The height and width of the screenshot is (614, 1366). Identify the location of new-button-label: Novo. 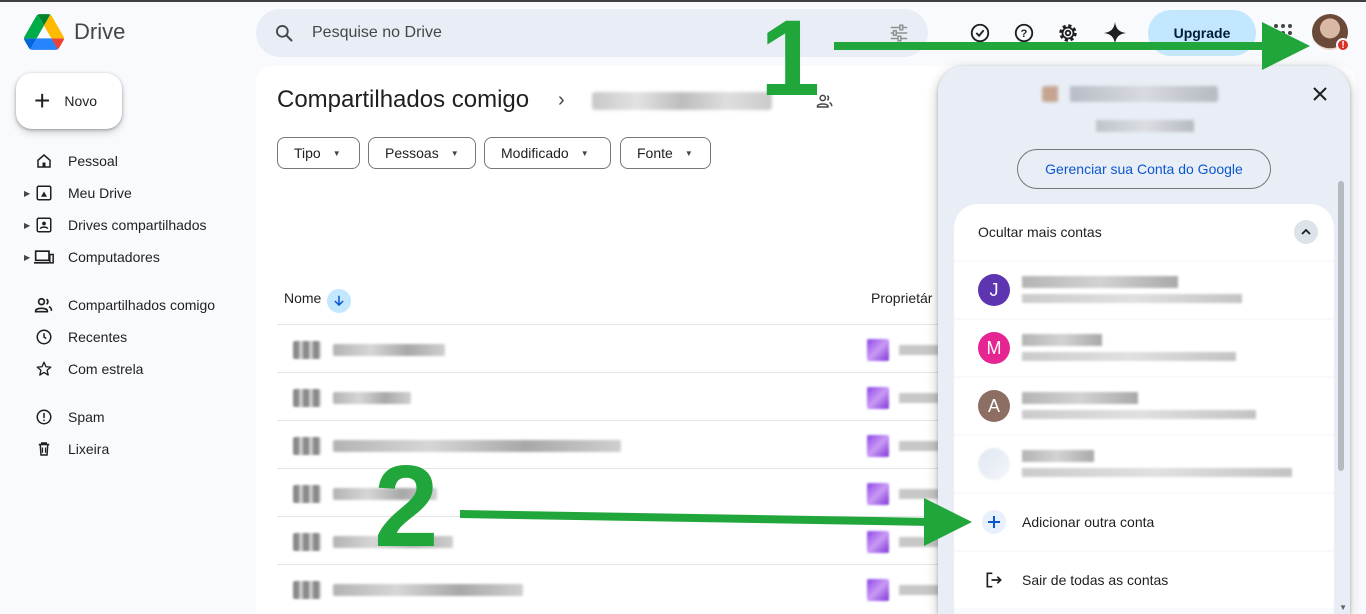
(81, 101).